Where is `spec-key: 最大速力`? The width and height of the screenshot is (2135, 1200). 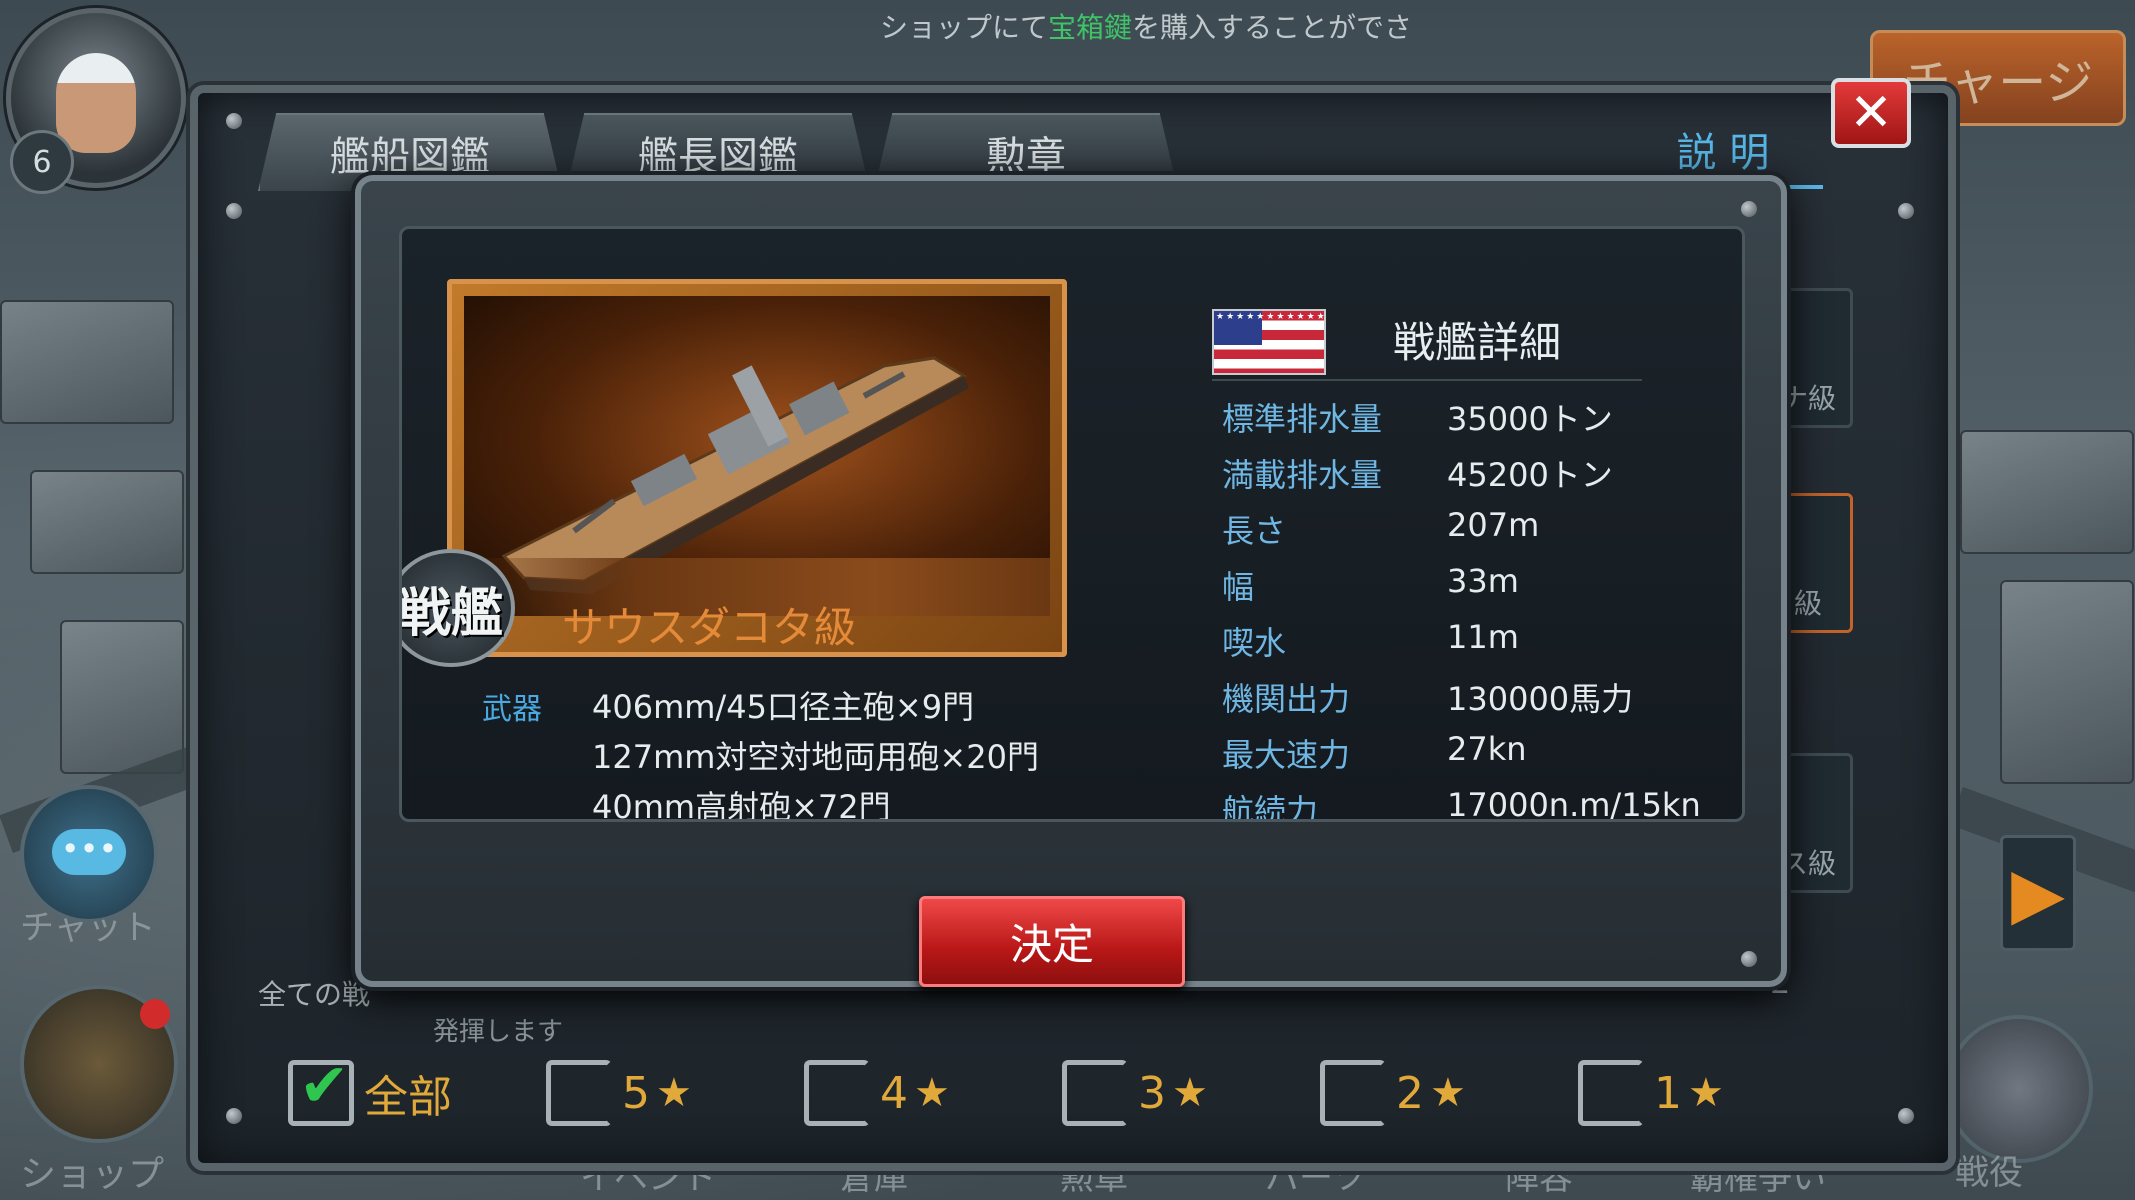 spec-key: 最大速力 is located at coordinates (1286, 755).